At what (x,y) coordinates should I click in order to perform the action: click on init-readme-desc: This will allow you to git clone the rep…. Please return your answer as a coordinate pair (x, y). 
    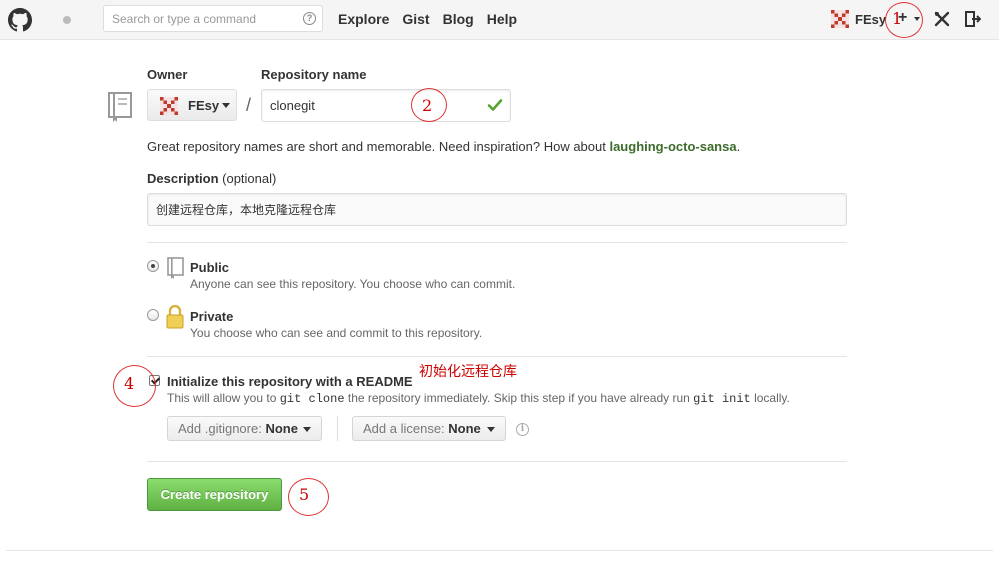
    Looking at the image, I should click on (478, 398).